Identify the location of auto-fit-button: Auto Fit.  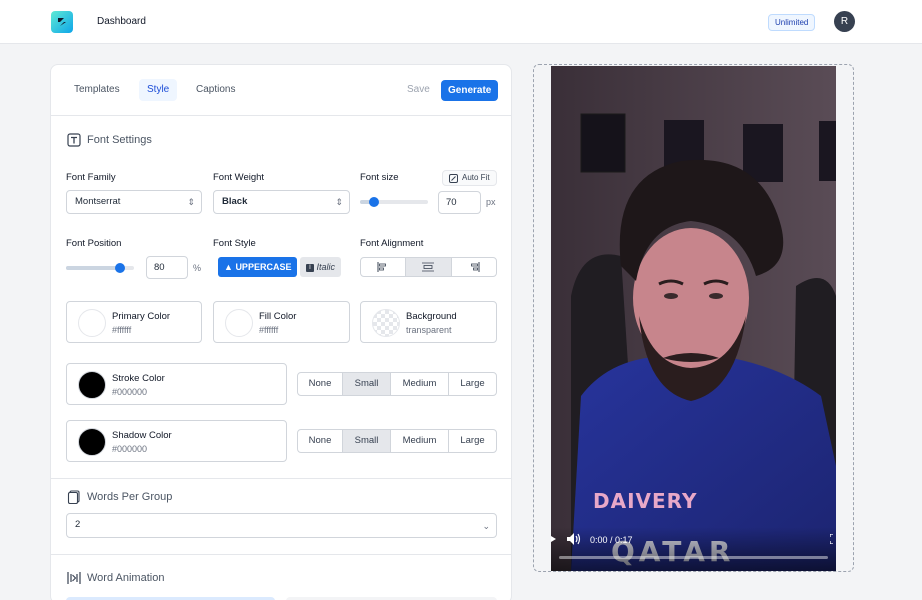
(469, 178).